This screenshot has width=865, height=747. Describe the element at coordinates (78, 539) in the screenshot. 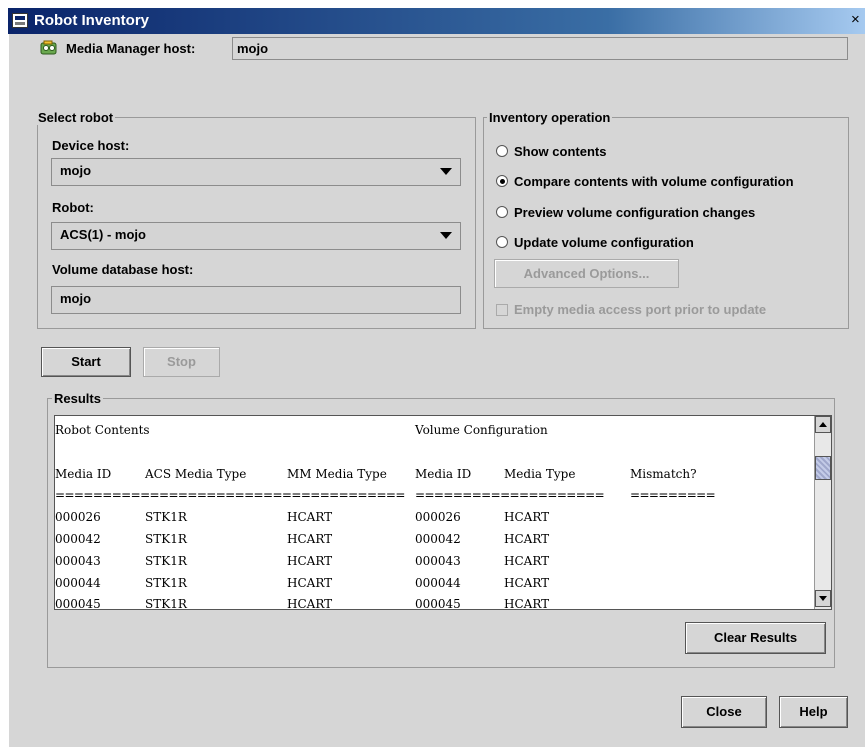

I see `cell-media-id: 000042` at that location.